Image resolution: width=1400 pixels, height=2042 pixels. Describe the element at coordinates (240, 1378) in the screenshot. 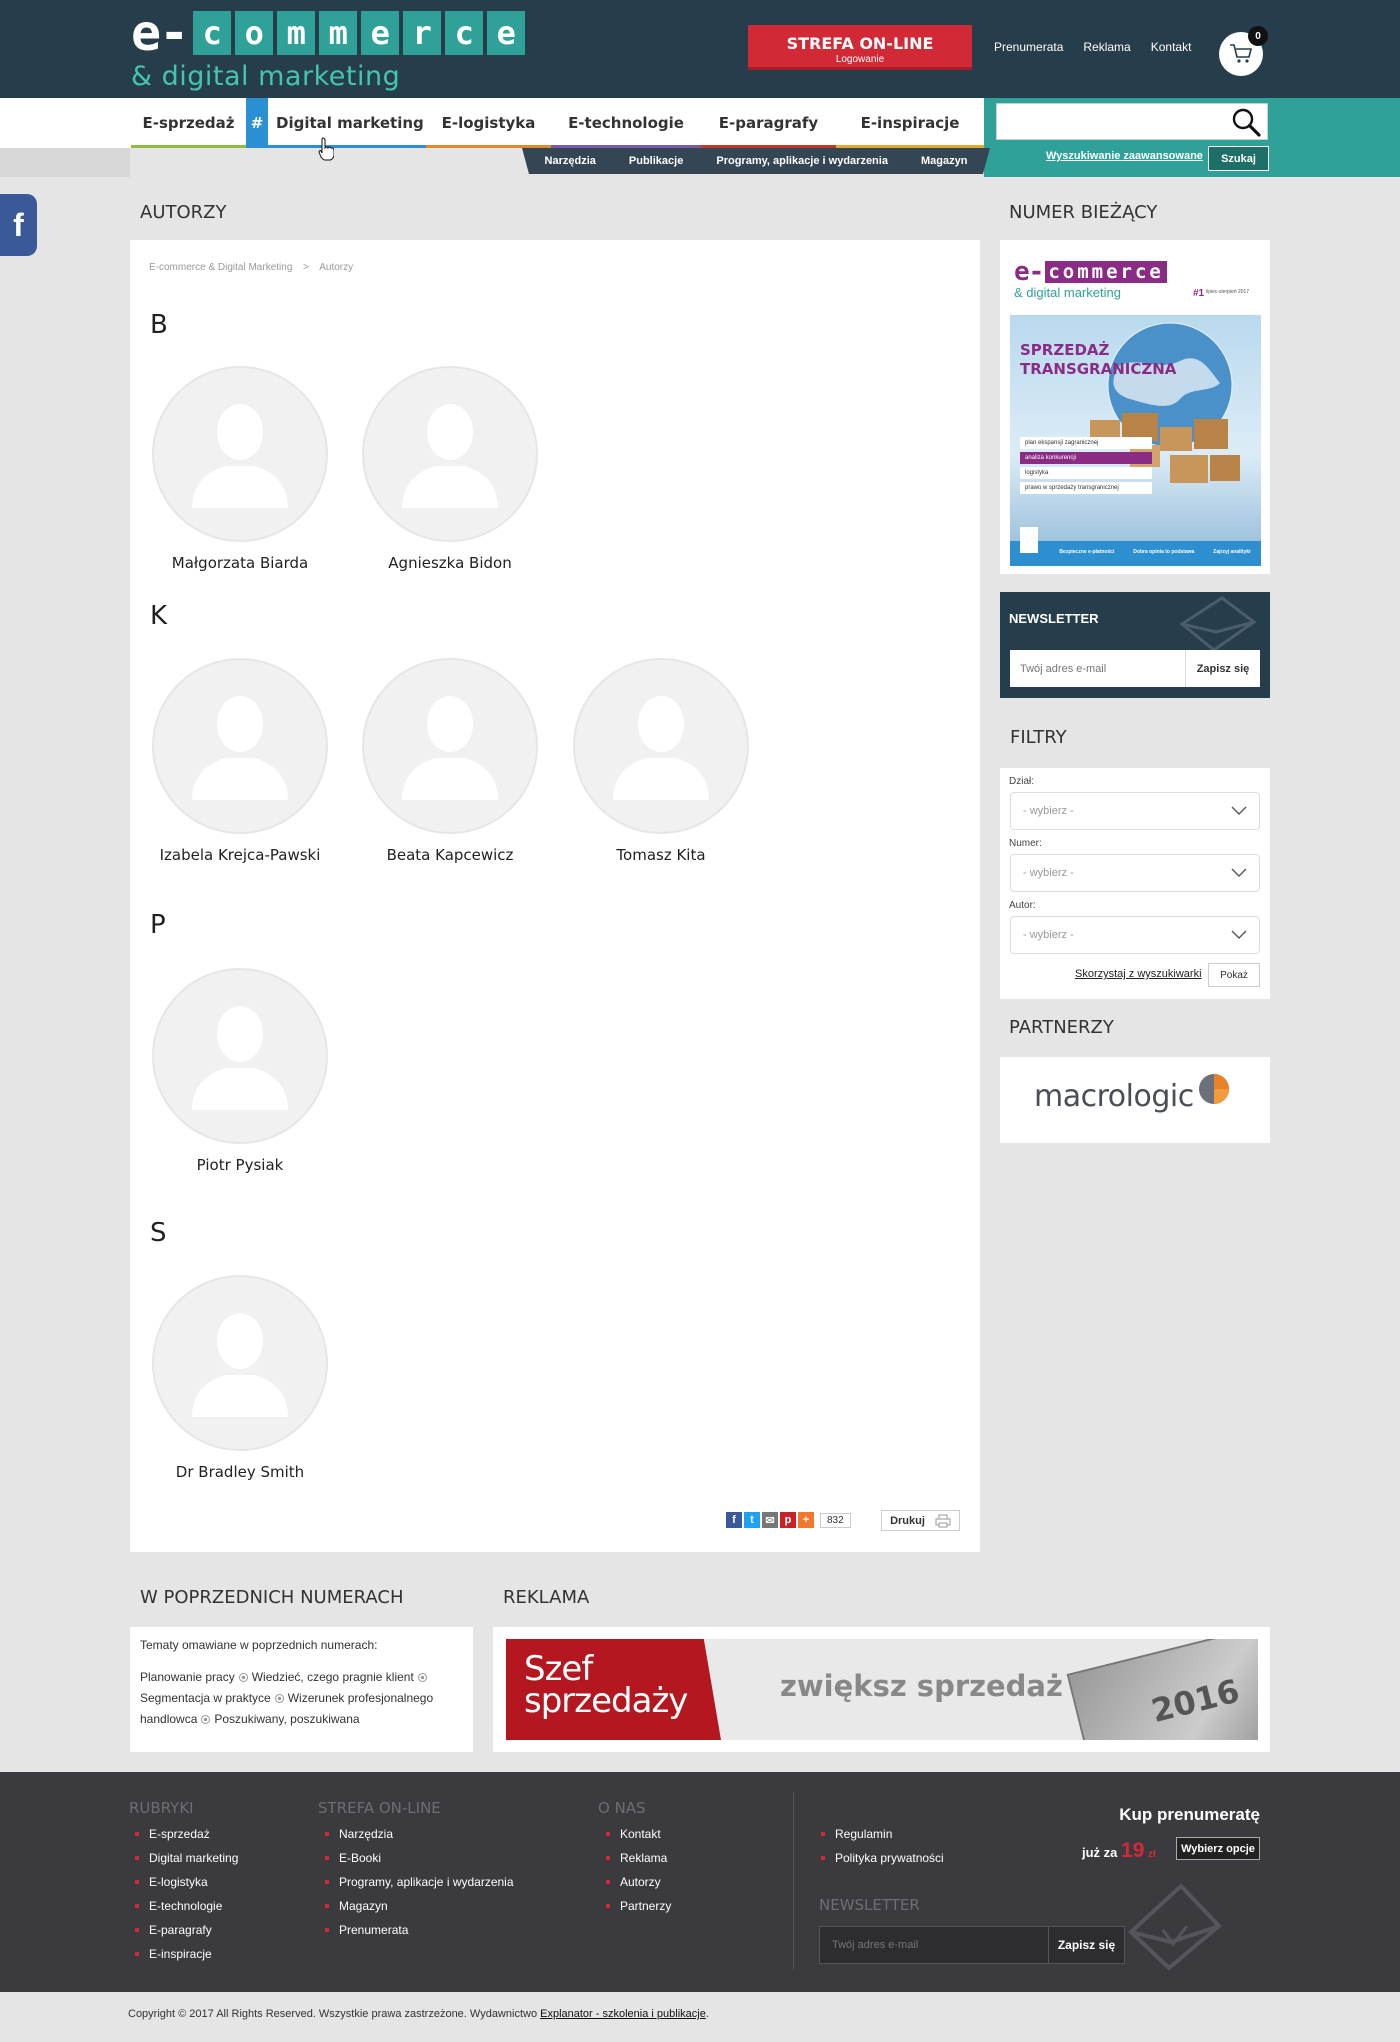

I see `author-card: Dr Bradley Smith` at that location.